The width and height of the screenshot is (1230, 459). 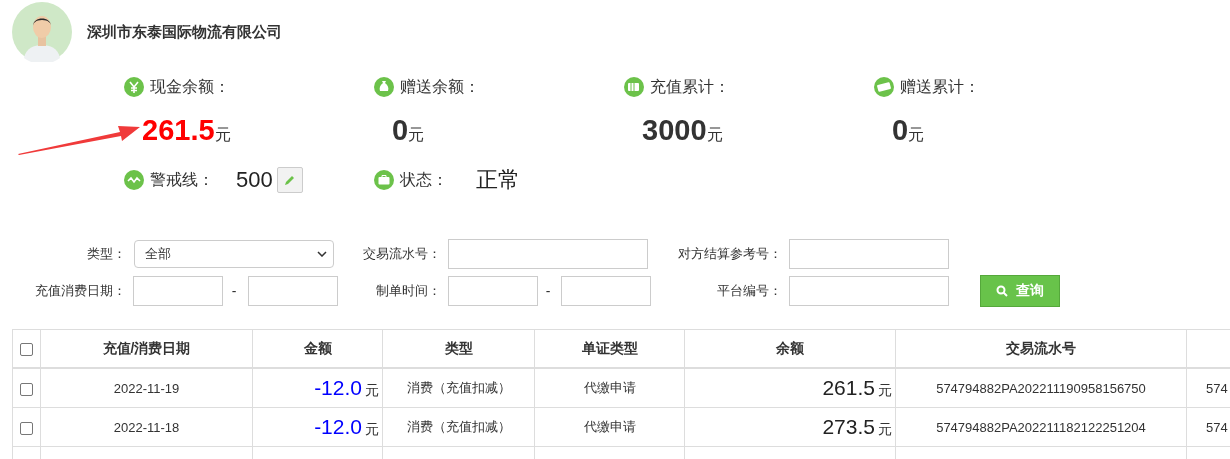 I want to click on reference-input, so click(x=869, y=254).